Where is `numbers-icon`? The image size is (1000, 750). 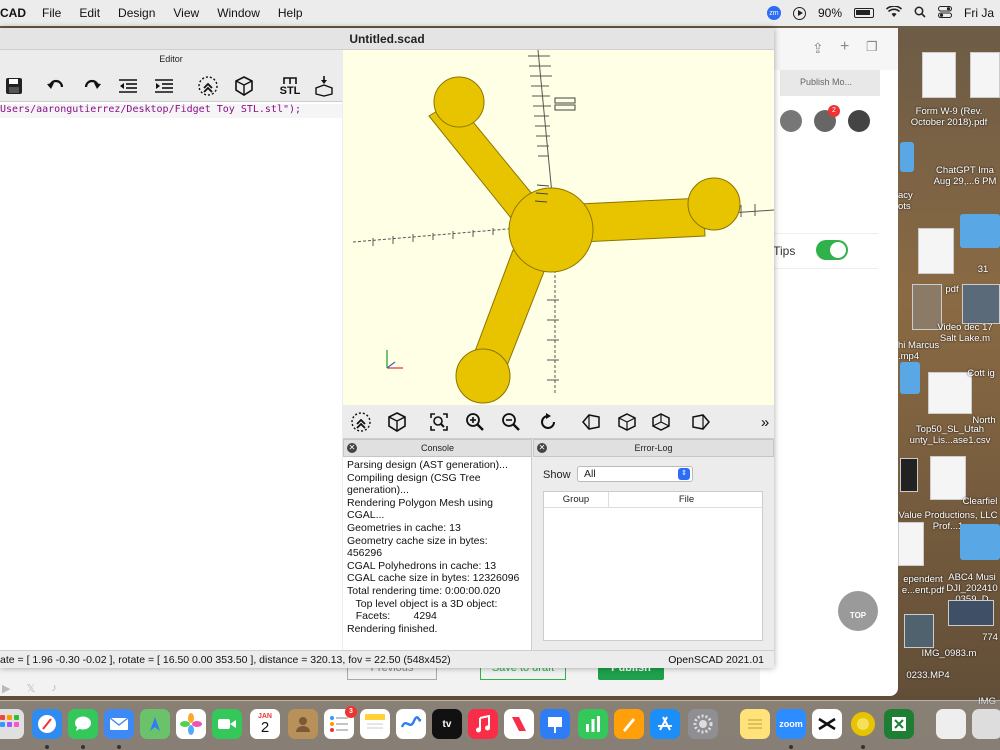 numbers-icon is located at coordinates (593, 724).